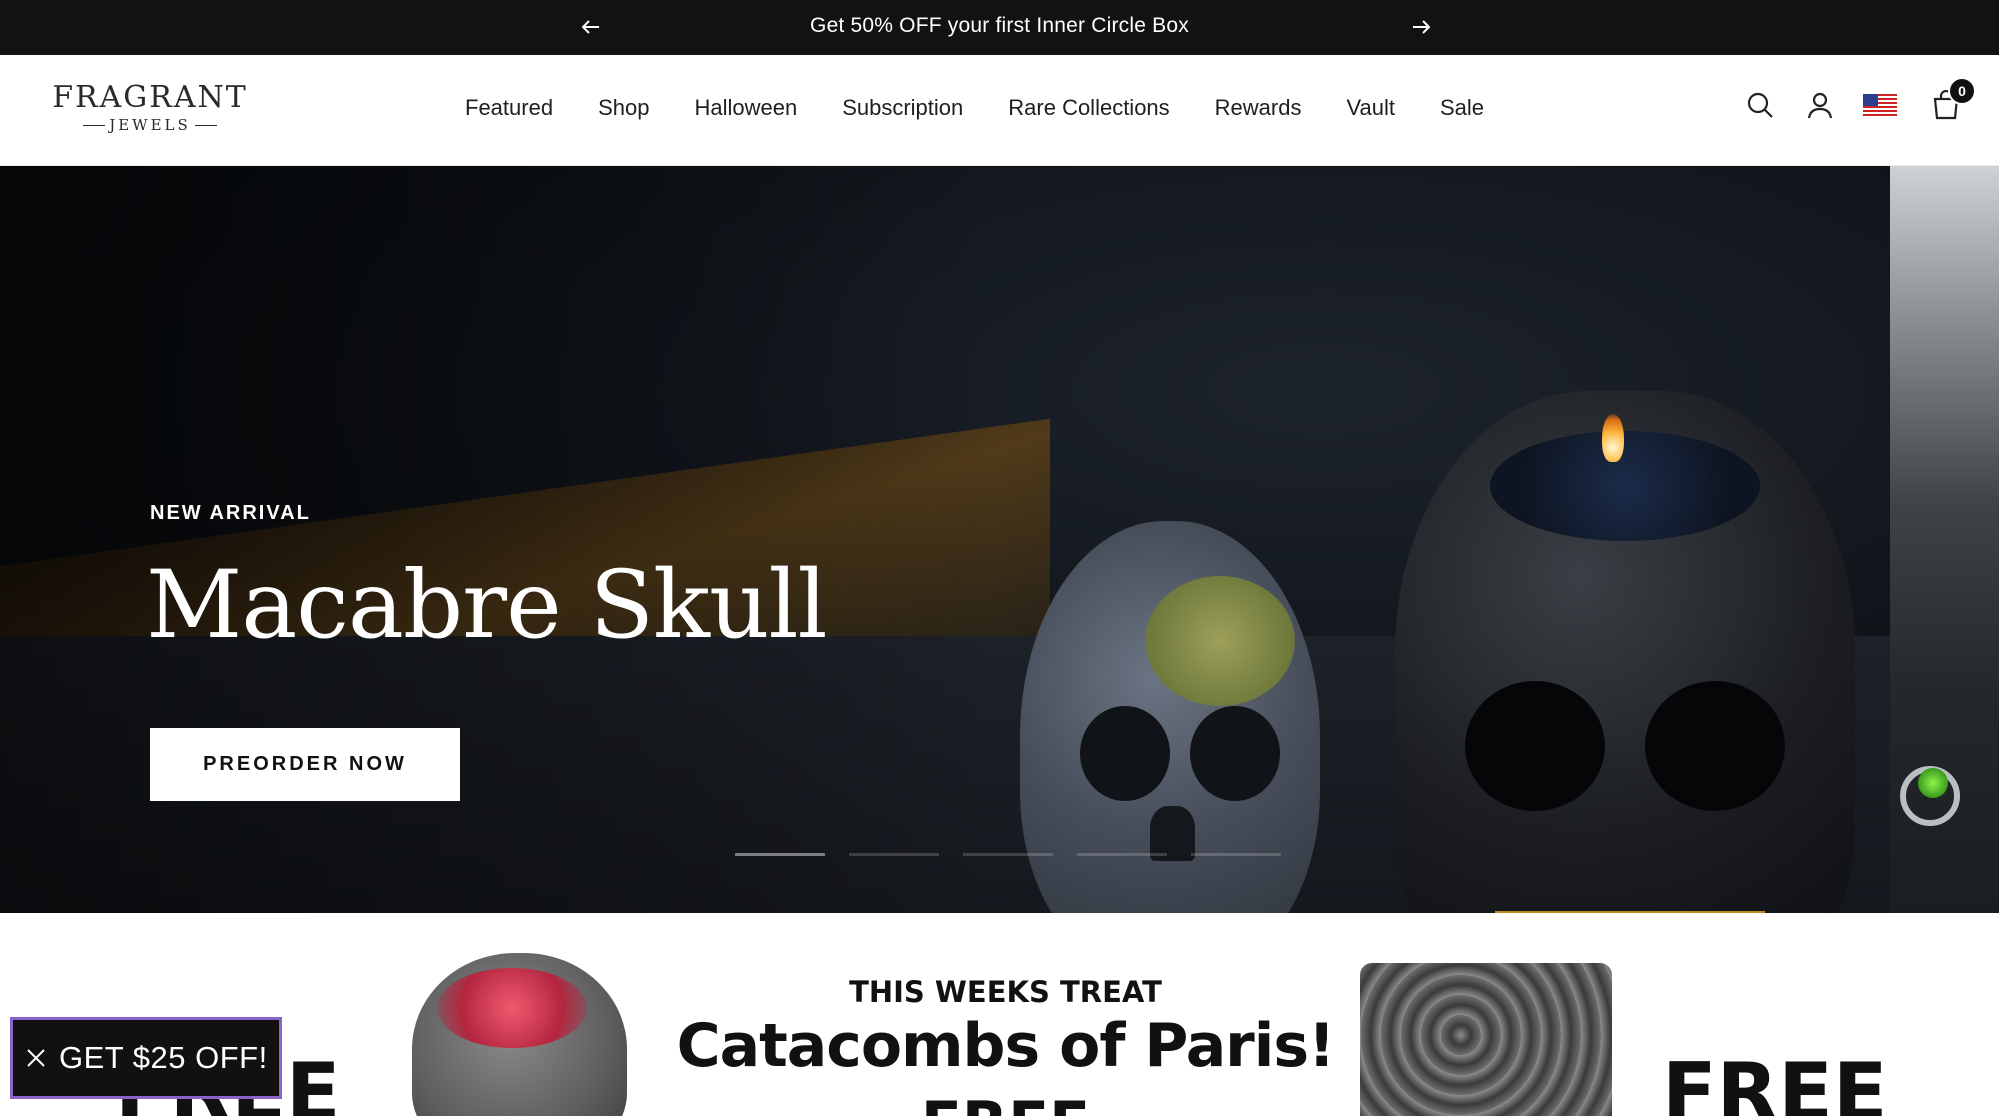  What do you see at coordinates (1370, 108) in the screenshot?
I see `nav-vault: Vault` at bounding box center [1370, 108].